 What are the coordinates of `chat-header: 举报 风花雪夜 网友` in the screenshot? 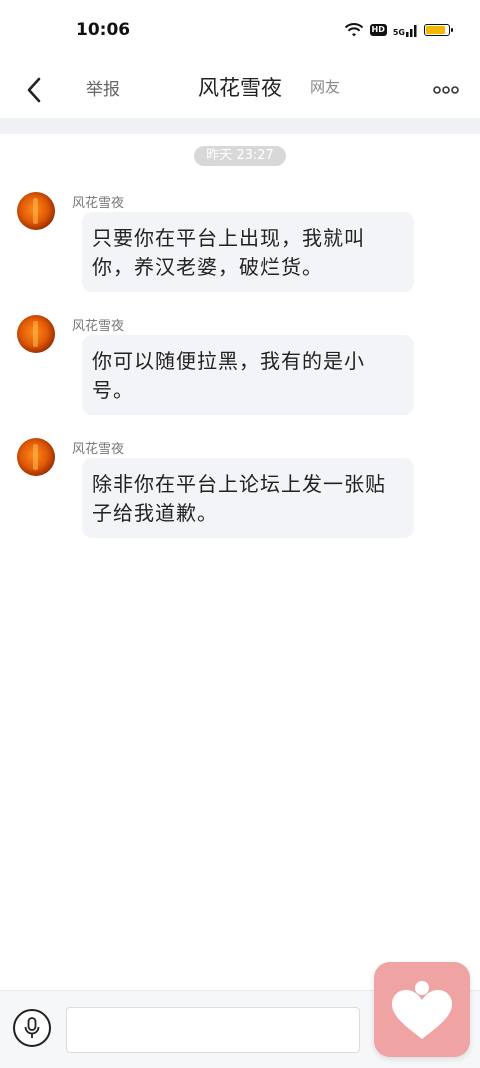 It's located at (240, 90).